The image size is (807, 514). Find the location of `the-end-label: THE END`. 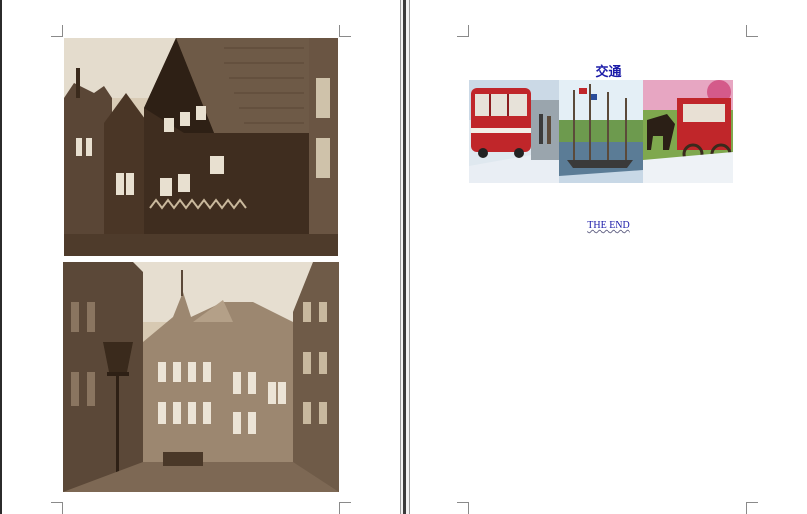

the-end-label: THE END is located at coordinates (608, 225).